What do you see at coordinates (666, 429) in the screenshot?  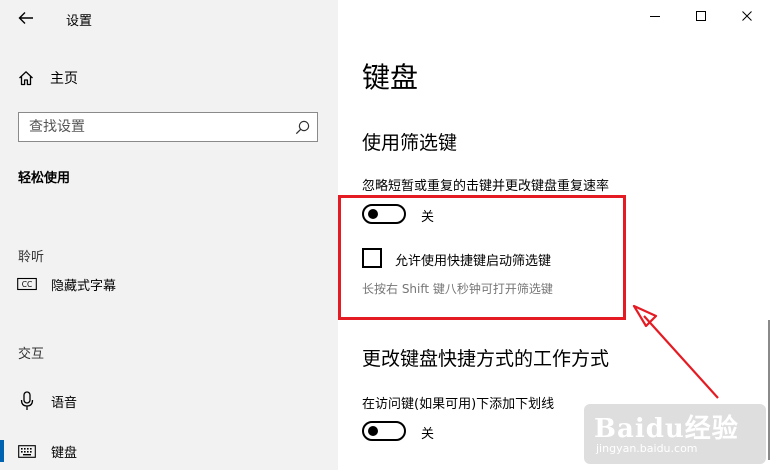 I see `watermark-logo: Baidu经验` at bounding box center [666, 429].